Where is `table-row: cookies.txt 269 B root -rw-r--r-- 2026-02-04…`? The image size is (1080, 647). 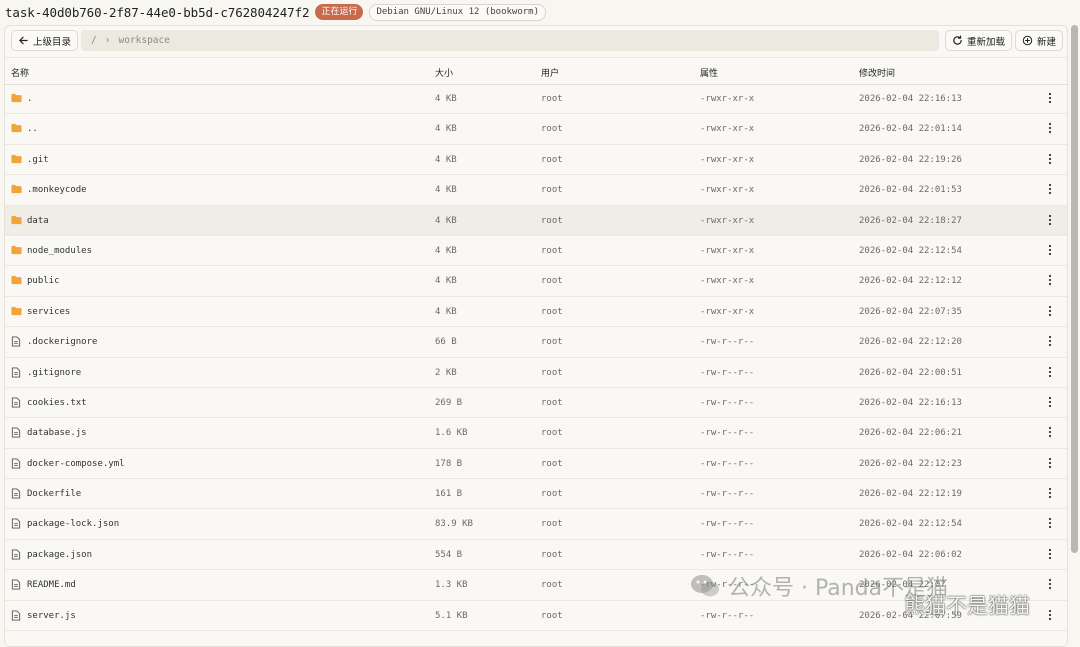
table-row: cookies.txt 269 B root -rw-r--r-- 2026-02-04… is located at coordinates (536, 403).